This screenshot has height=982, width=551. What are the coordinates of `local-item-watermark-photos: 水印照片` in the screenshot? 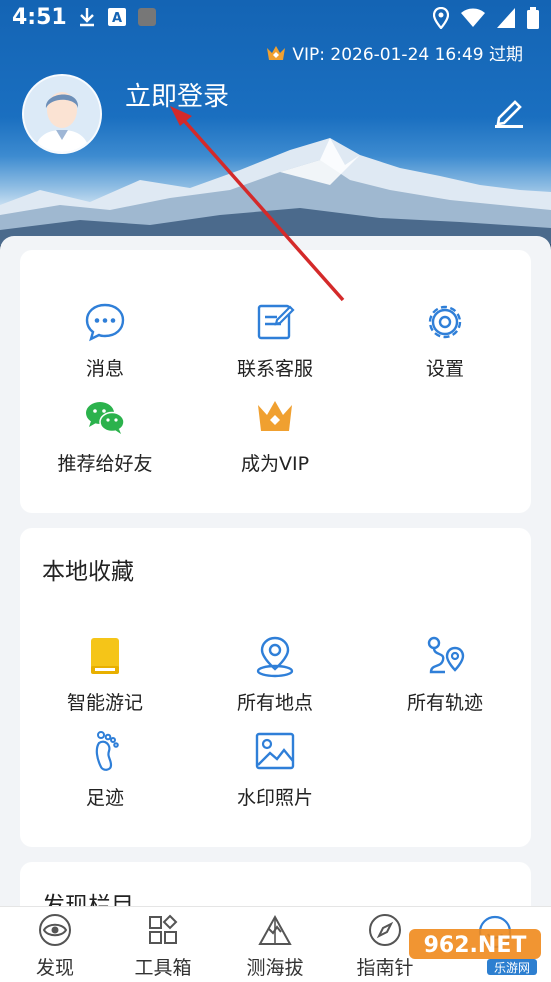 It's located at (275, 769).